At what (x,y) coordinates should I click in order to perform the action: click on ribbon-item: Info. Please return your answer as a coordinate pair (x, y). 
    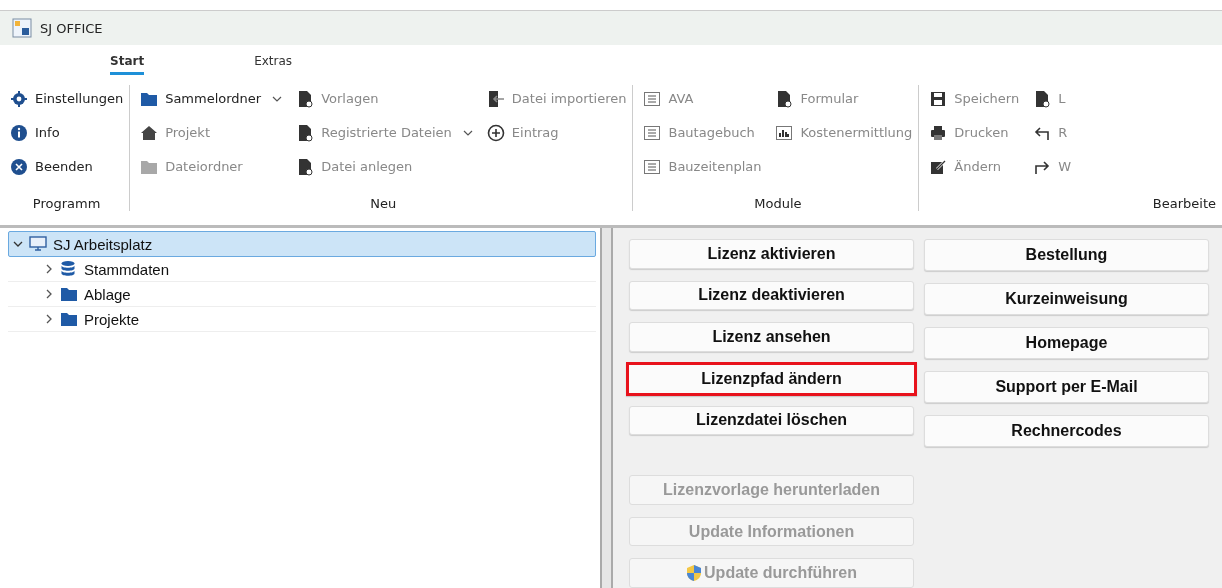
    Looking at the image, I should click on (67, 132).